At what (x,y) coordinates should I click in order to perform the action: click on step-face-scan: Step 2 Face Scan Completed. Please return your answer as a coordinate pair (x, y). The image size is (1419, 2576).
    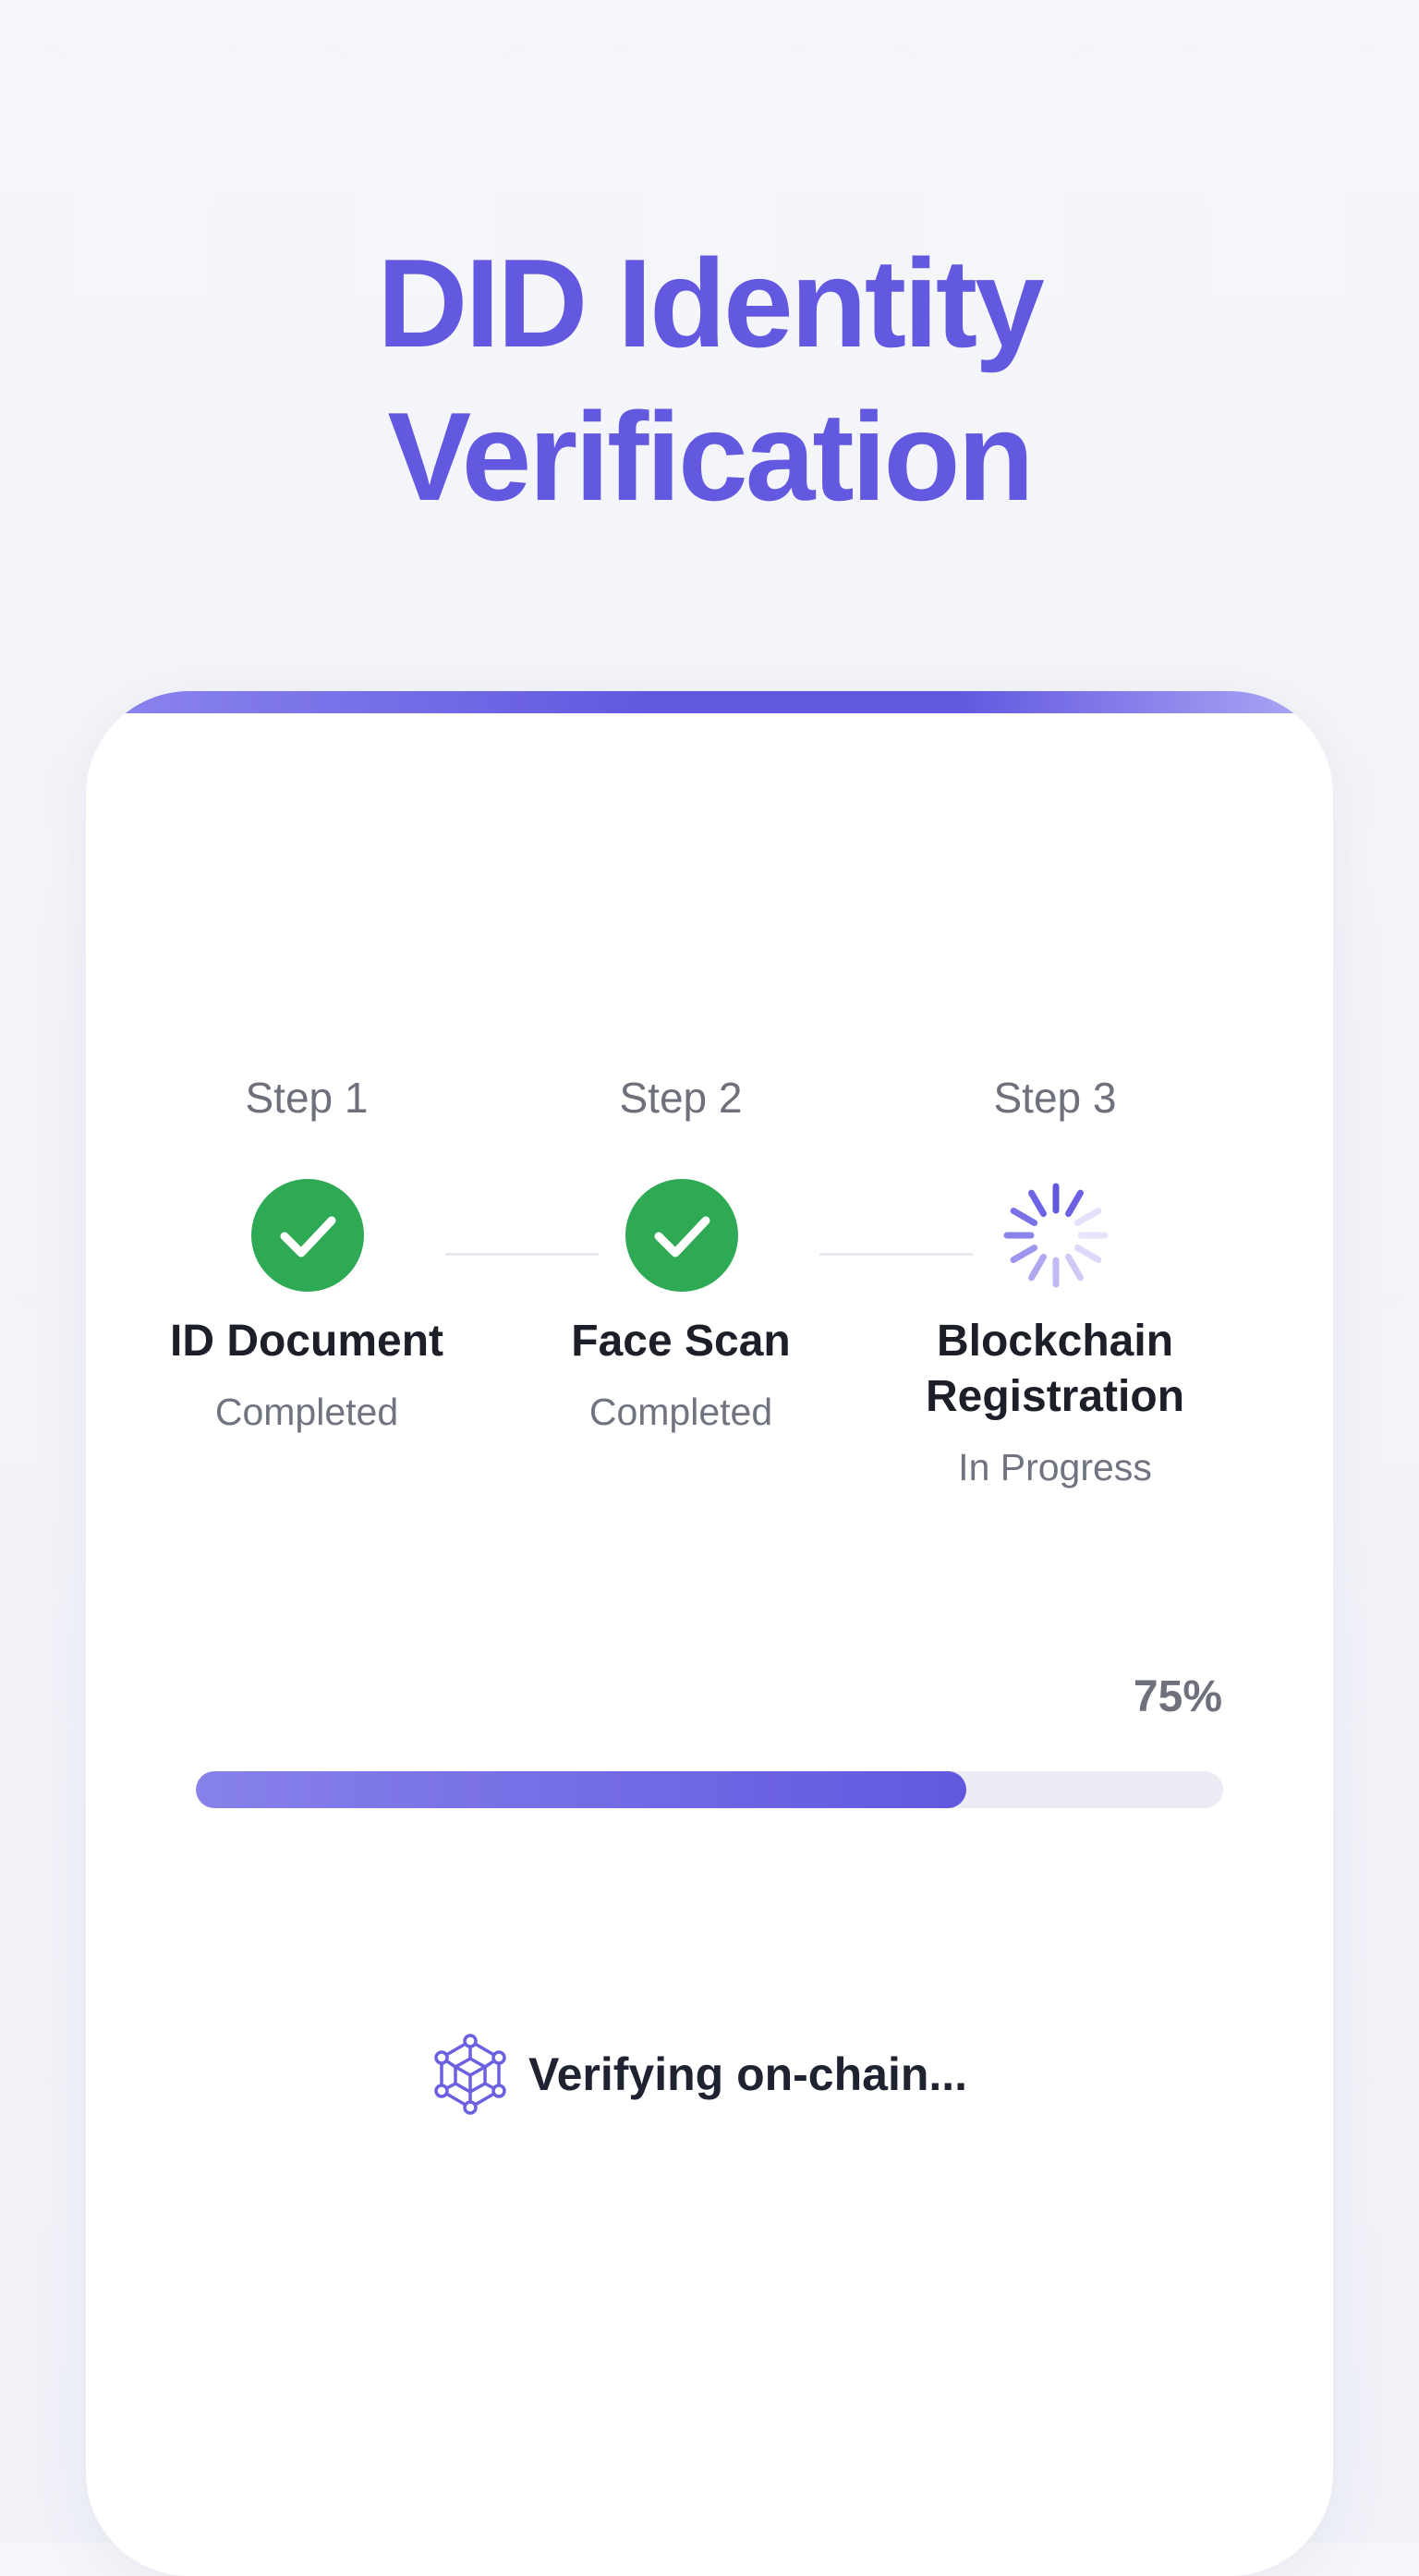
    Looking at the image, I should click on (681, 1252).